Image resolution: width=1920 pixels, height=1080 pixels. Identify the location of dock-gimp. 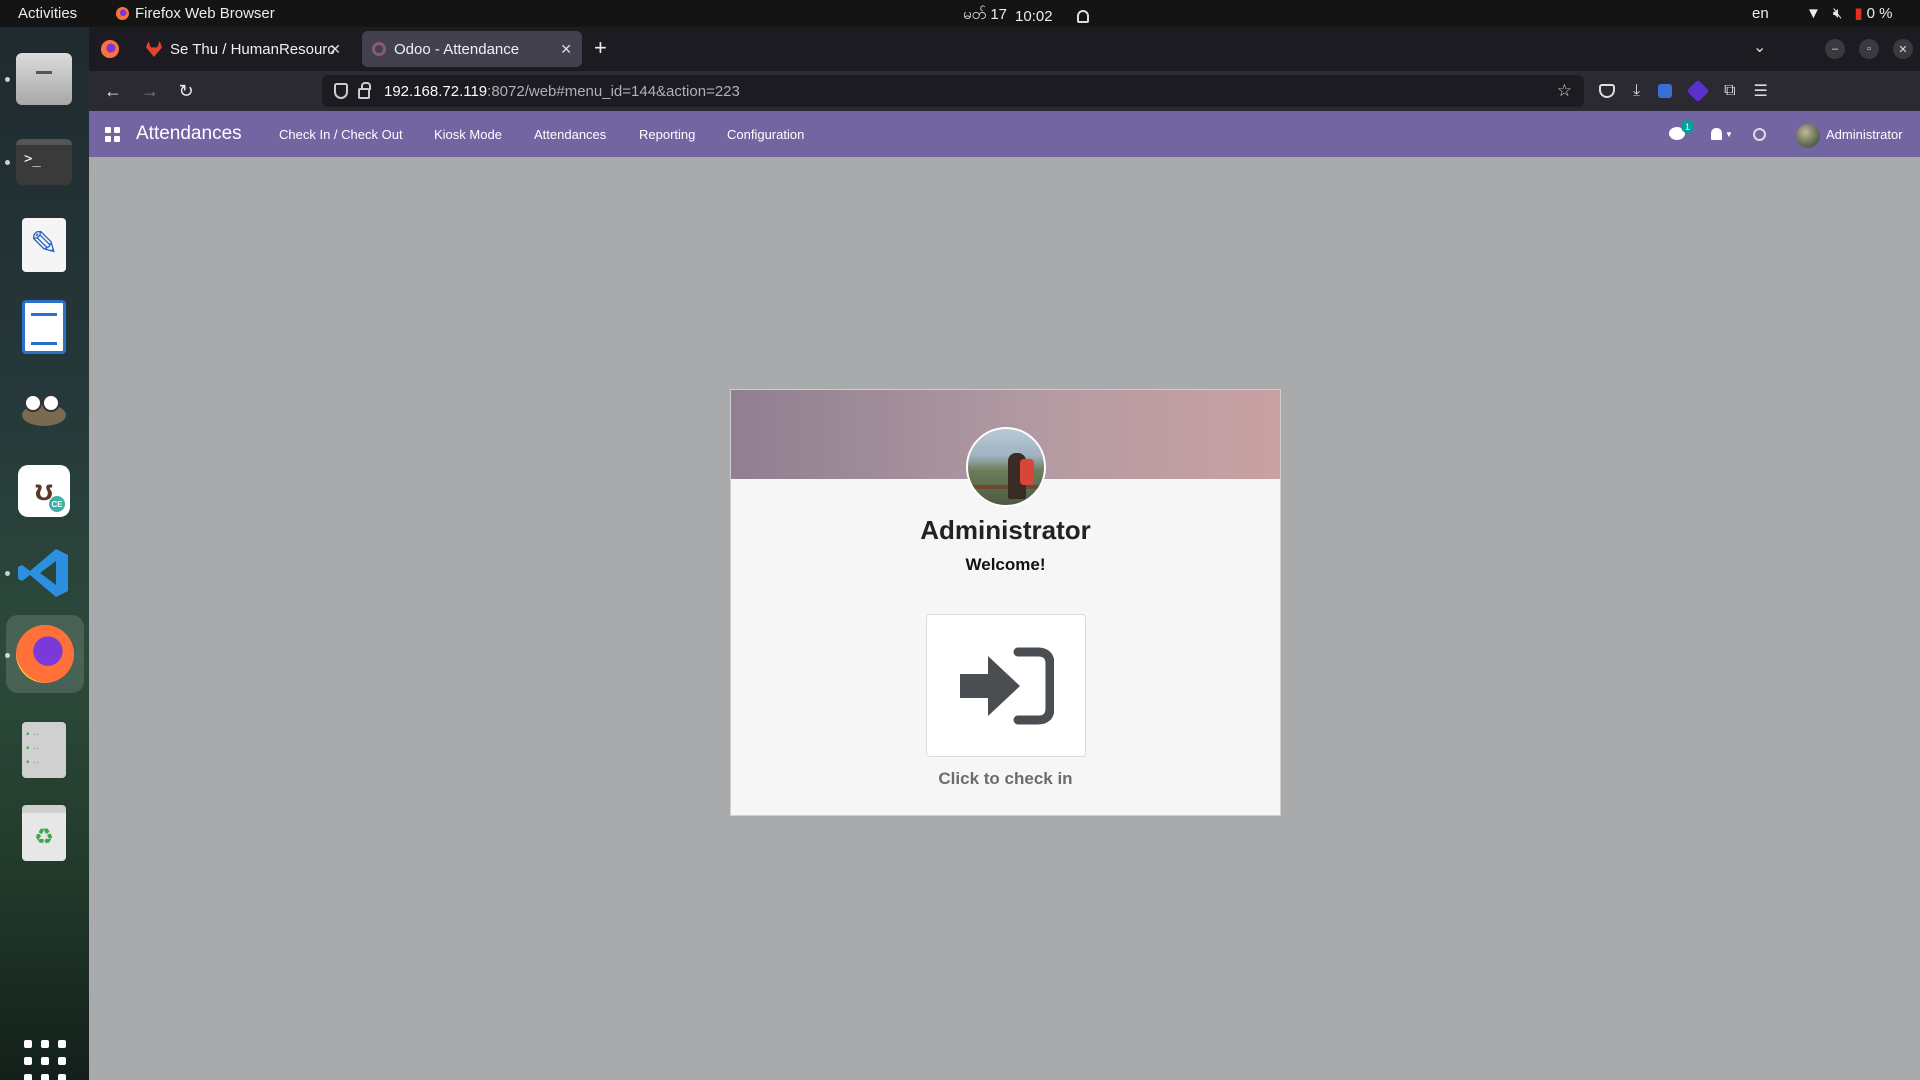
(44, 409).